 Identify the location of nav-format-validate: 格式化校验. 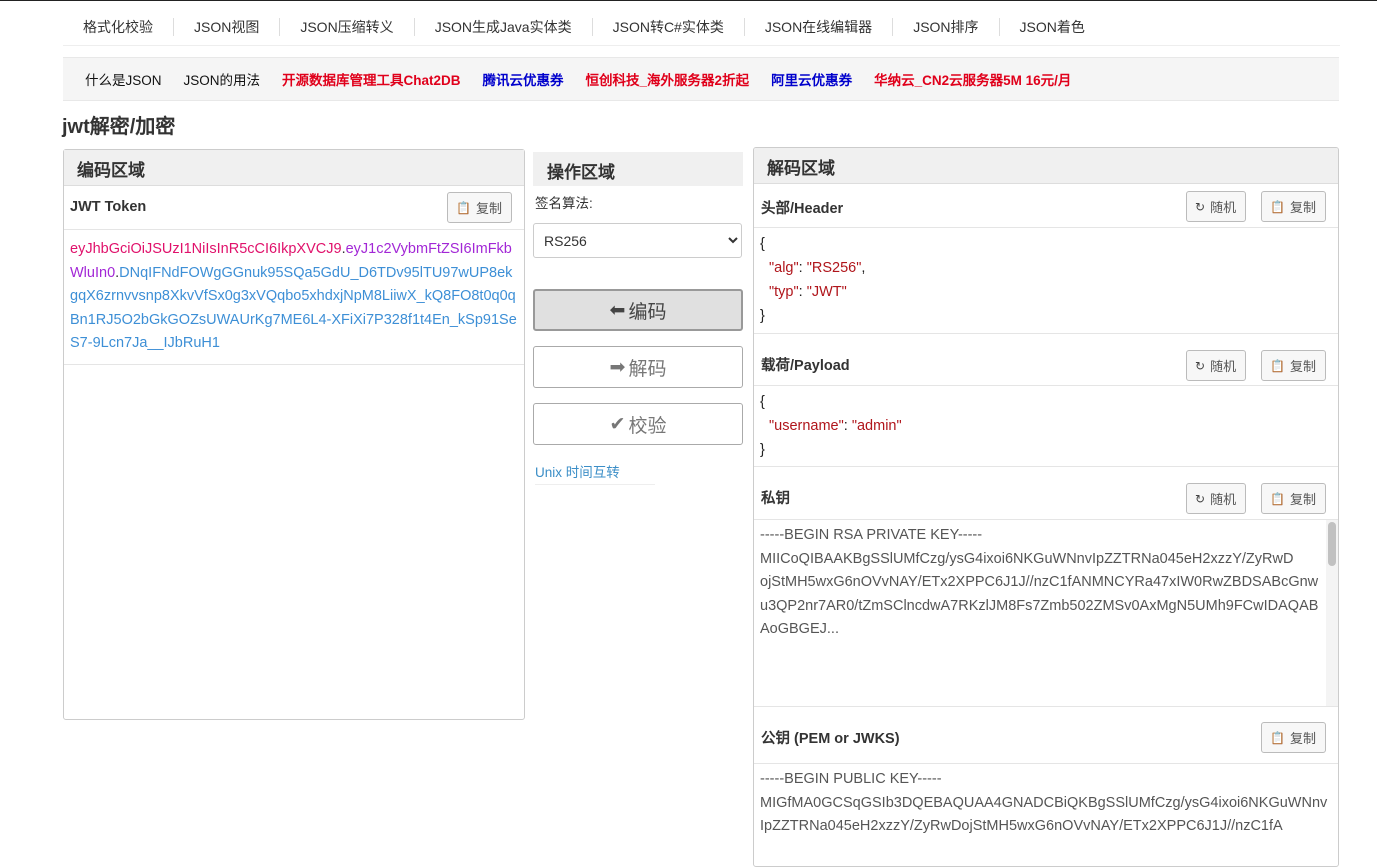
(118, 26).